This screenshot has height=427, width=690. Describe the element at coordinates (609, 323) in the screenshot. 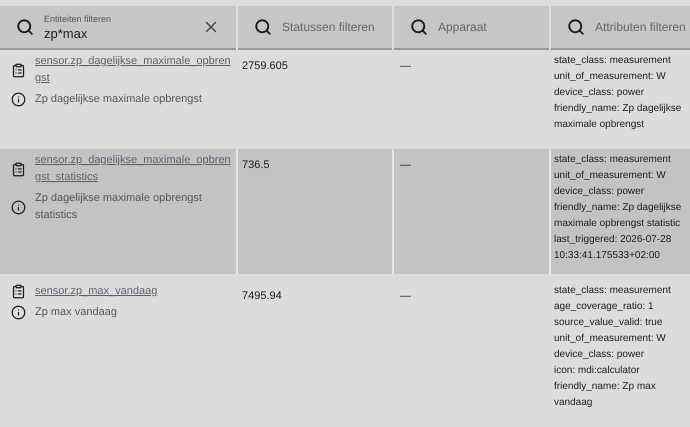

I see `attribute-line: source_value_valid: true` at that location.